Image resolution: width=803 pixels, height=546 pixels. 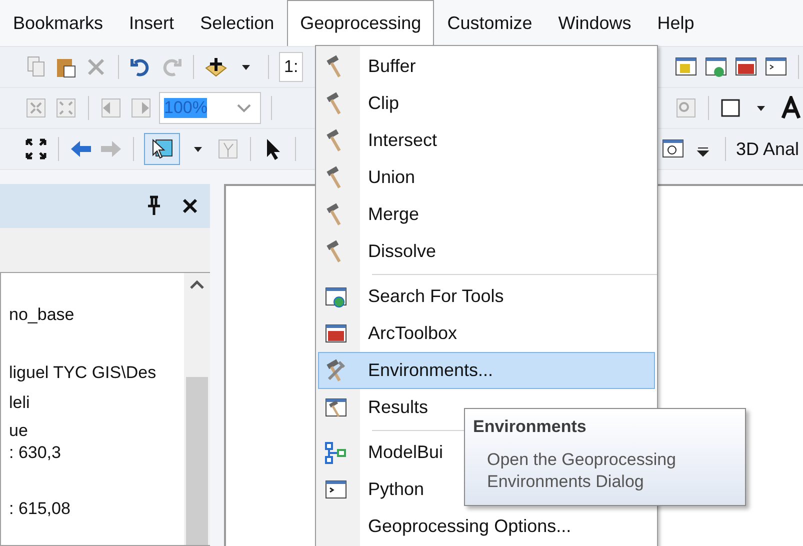 I want to click on property-text: no_base, so click(x=42, y=315).